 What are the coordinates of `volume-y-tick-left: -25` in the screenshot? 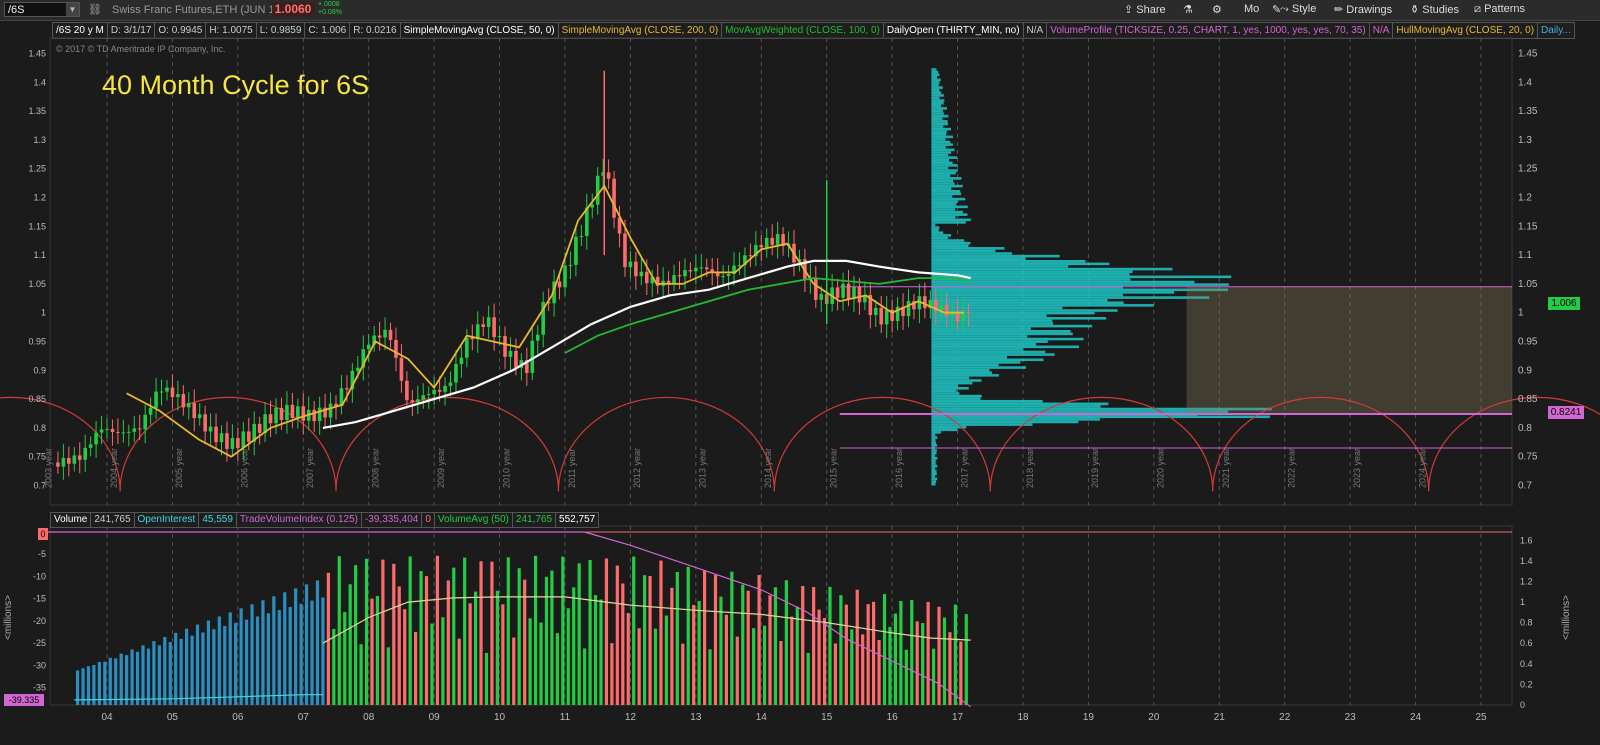 It's located at (39, 643).